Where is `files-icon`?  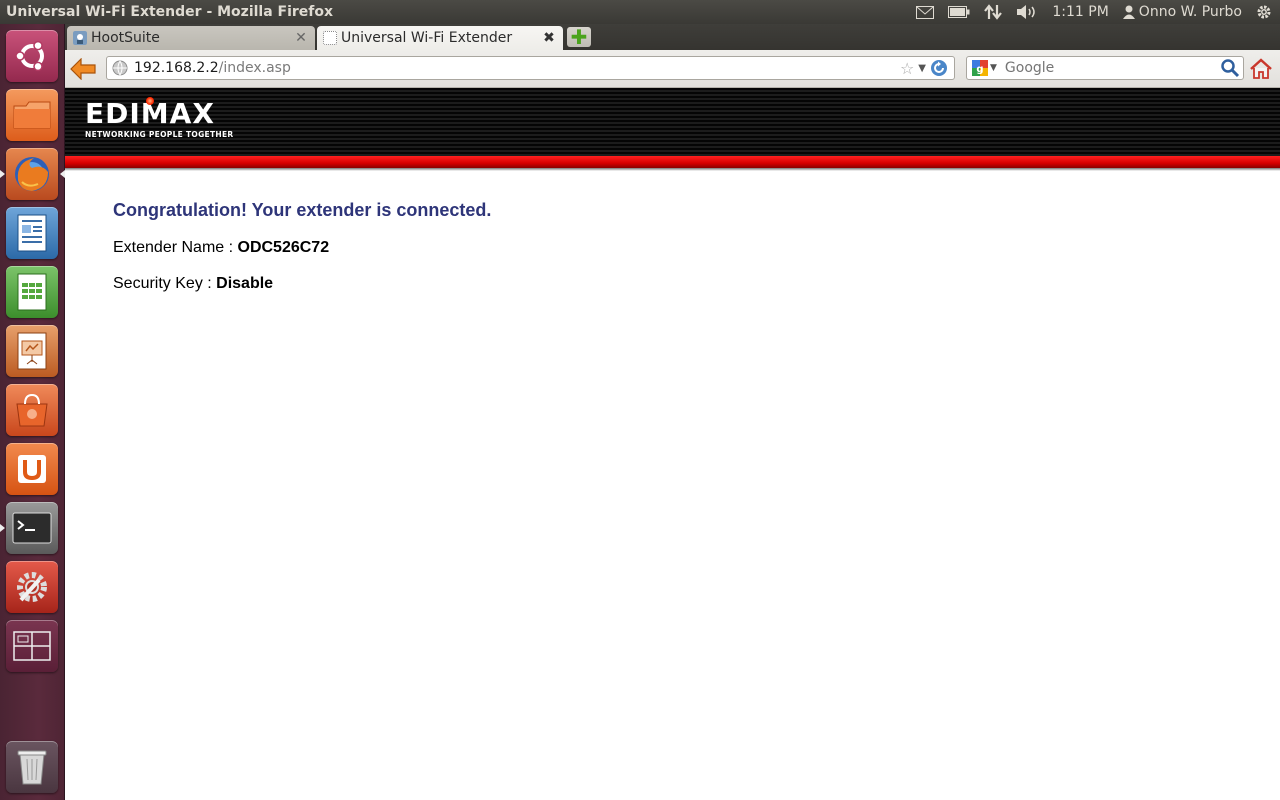
files-icon is located at coordinates (32, 115).